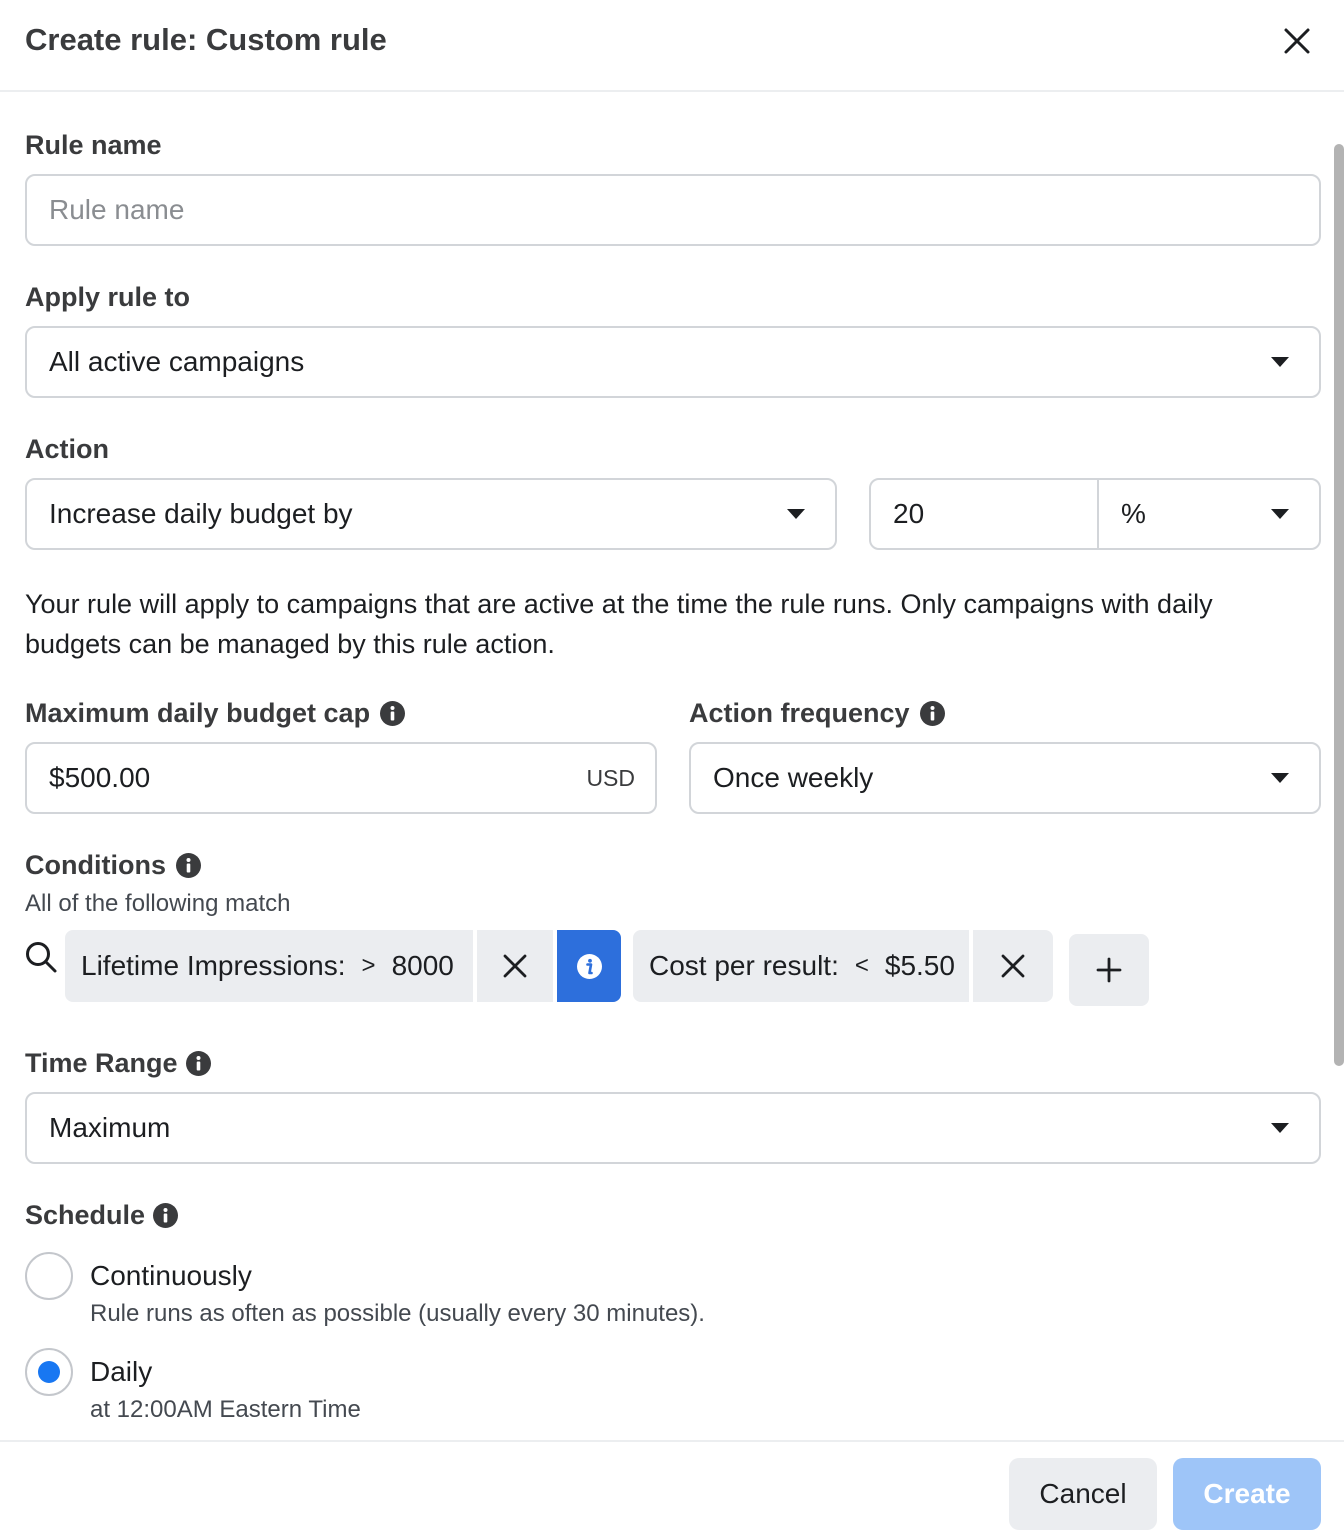  I want to click on condition-value: 8000, so click(422, 965).